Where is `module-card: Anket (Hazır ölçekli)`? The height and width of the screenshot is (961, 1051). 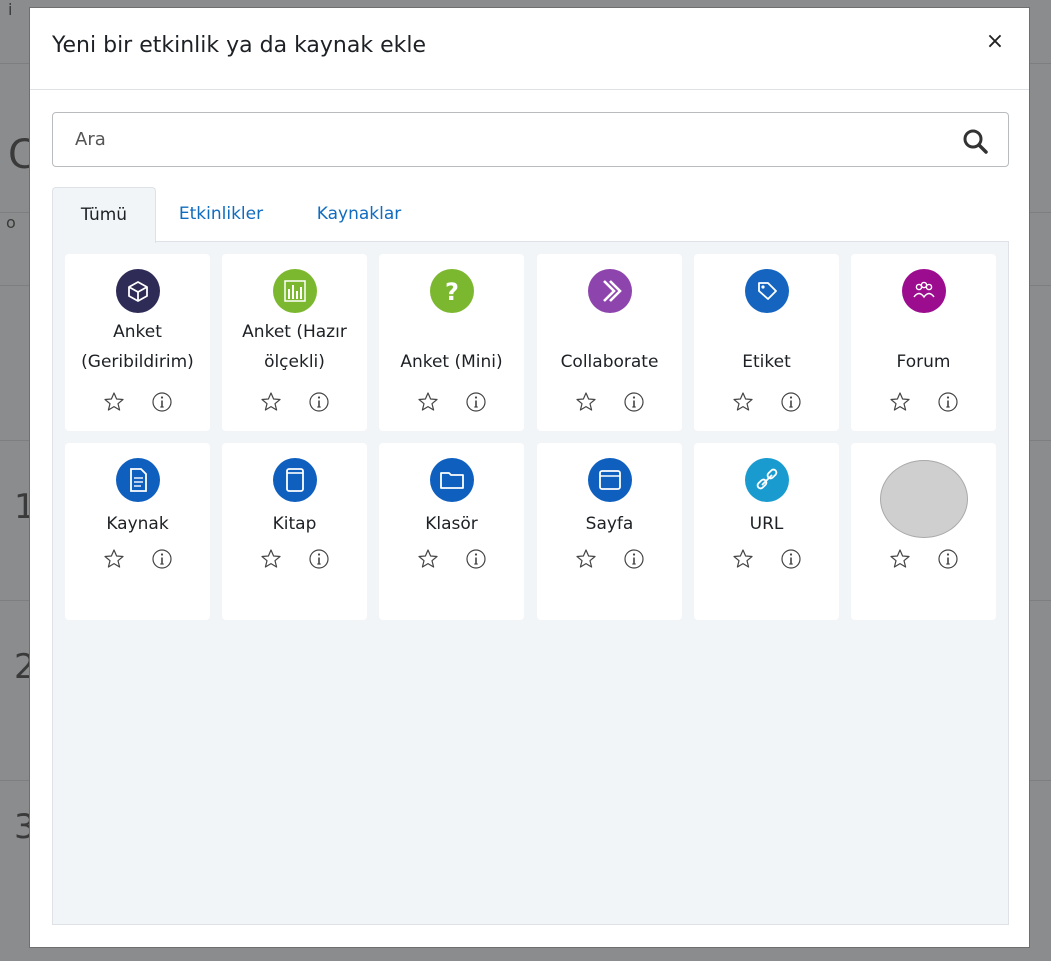
module-card: Anket (Hazır ölçekli) is located at coordinates (294, 342).